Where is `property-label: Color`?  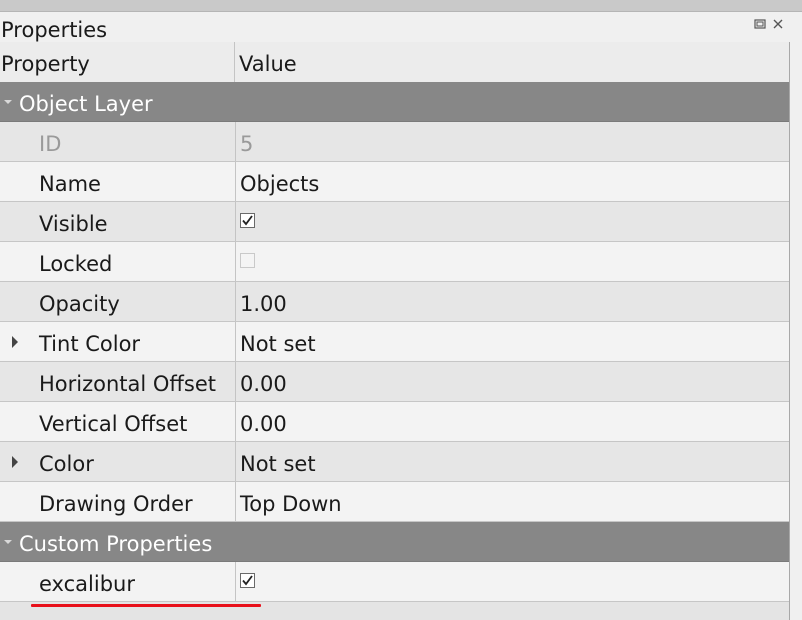 property-label: Color is located at coordinates (66, 464).